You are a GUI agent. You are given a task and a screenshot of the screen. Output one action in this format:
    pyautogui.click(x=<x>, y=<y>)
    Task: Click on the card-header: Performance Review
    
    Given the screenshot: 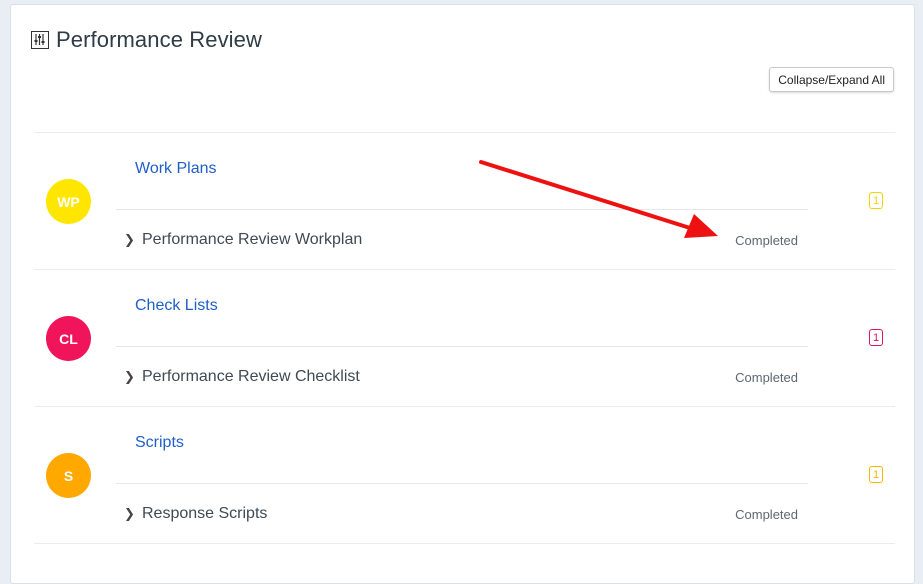 What is the action you would take?
    pyautogui.click(x=146, y=40)
    